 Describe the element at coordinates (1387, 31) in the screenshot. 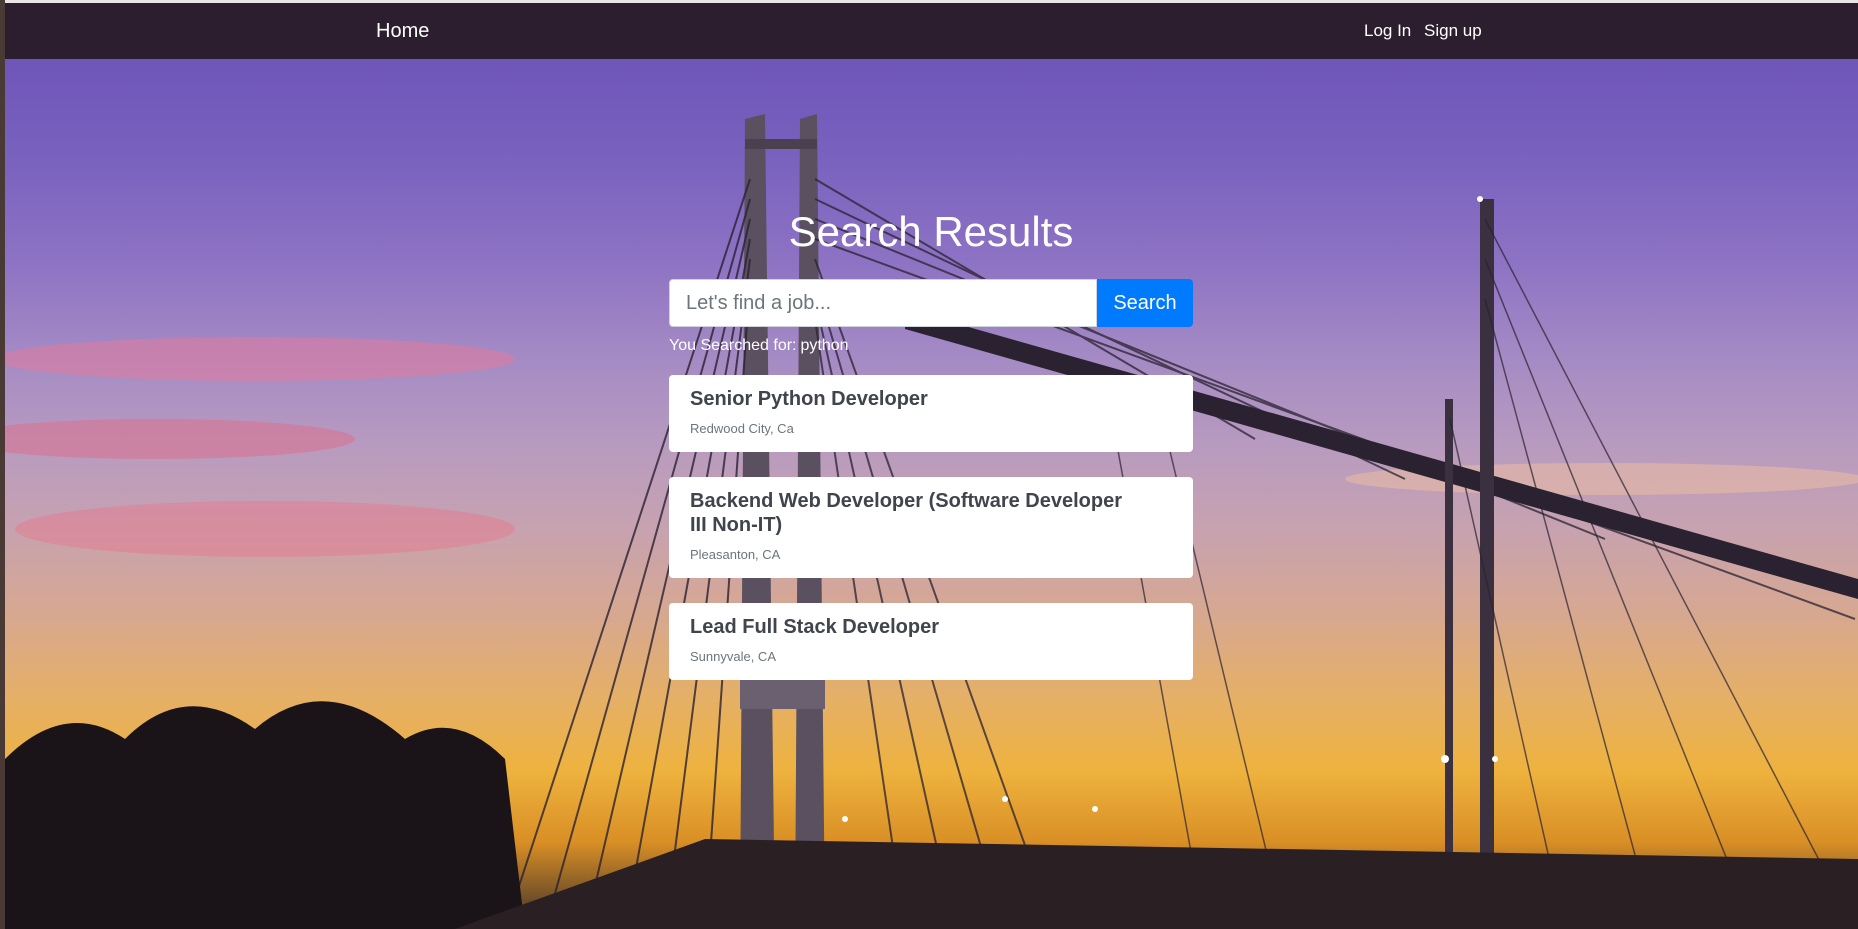

I see `nav-login-link: Log In` at that location.